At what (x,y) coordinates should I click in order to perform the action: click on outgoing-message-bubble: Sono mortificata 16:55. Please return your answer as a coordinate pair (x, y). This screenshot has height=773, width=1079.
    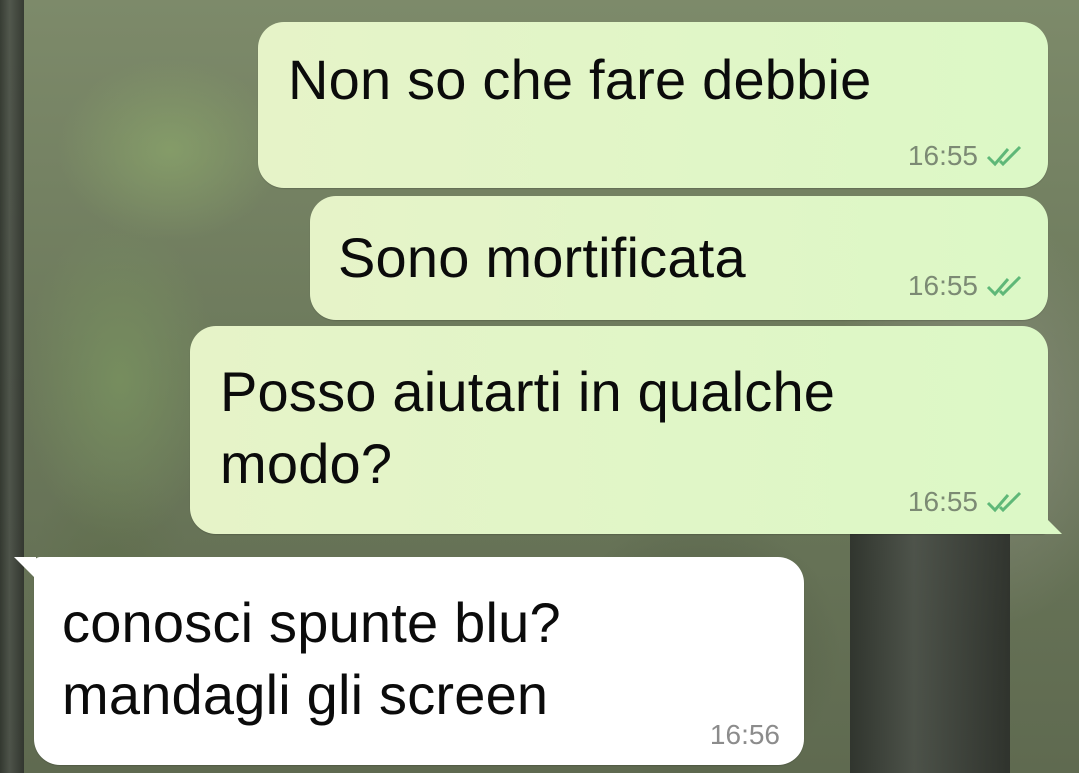
    Looking at the image, I should click on (679, 258).